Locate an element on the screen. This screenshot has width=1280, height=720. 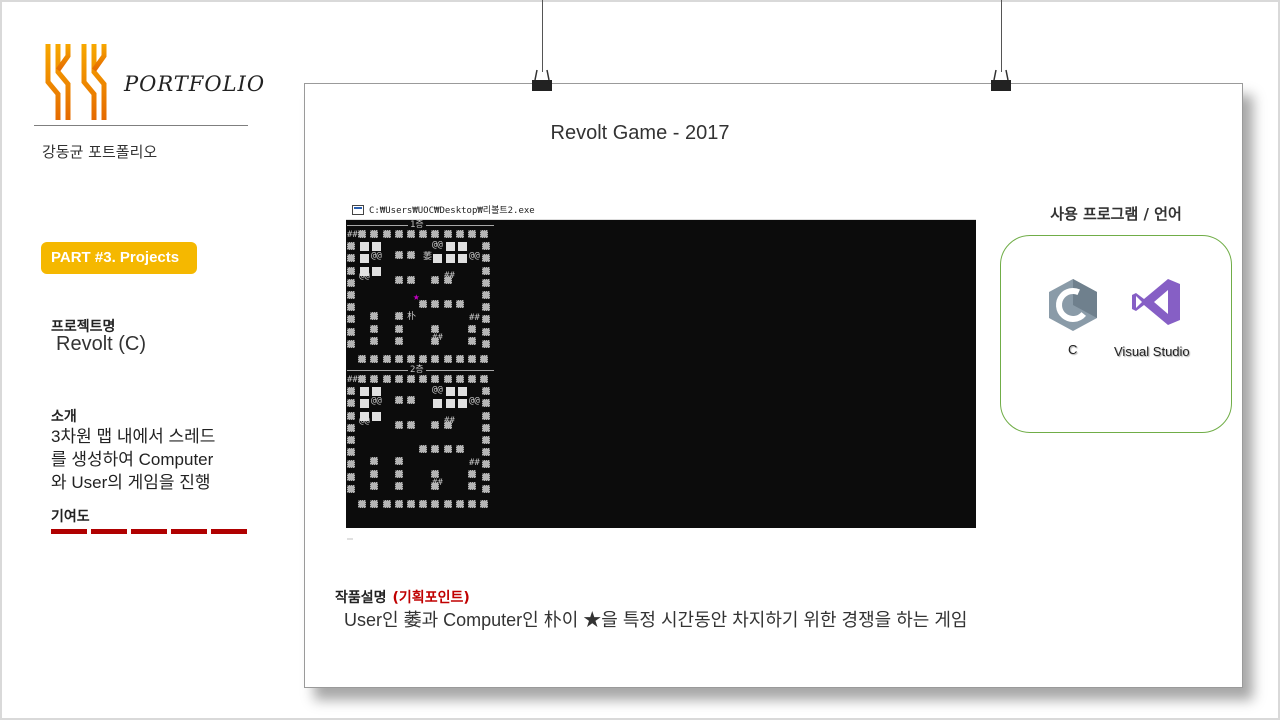
c-language-icon is located at coordinates (1073, 305).